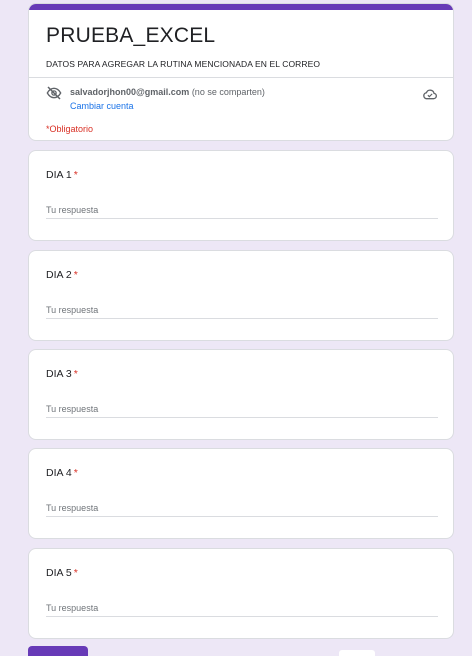 This screenshot has height=656, width=472. What do you see at coordinates (102, 106) in the screenshot?
I see `switch-account-link: Cambiar cuenta` at bounding box center [102, 106].